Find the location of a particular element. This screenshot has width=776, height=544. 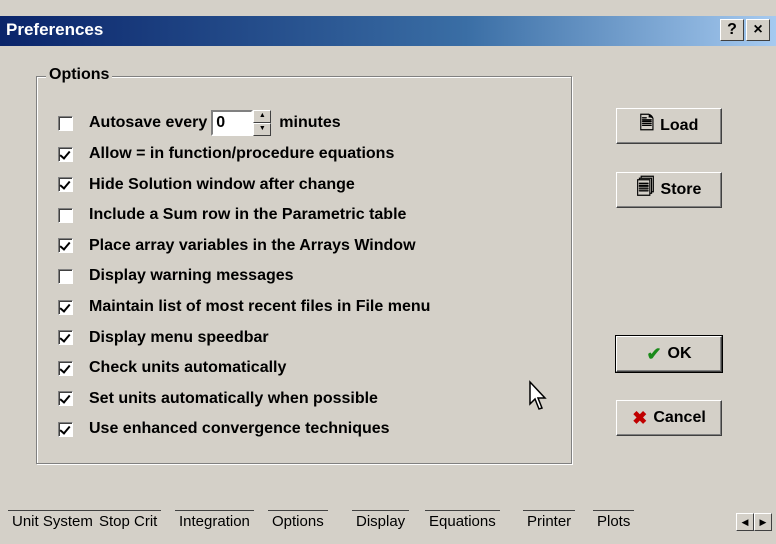

ok-button: ✔ OK is located at coordinates (669, 354).